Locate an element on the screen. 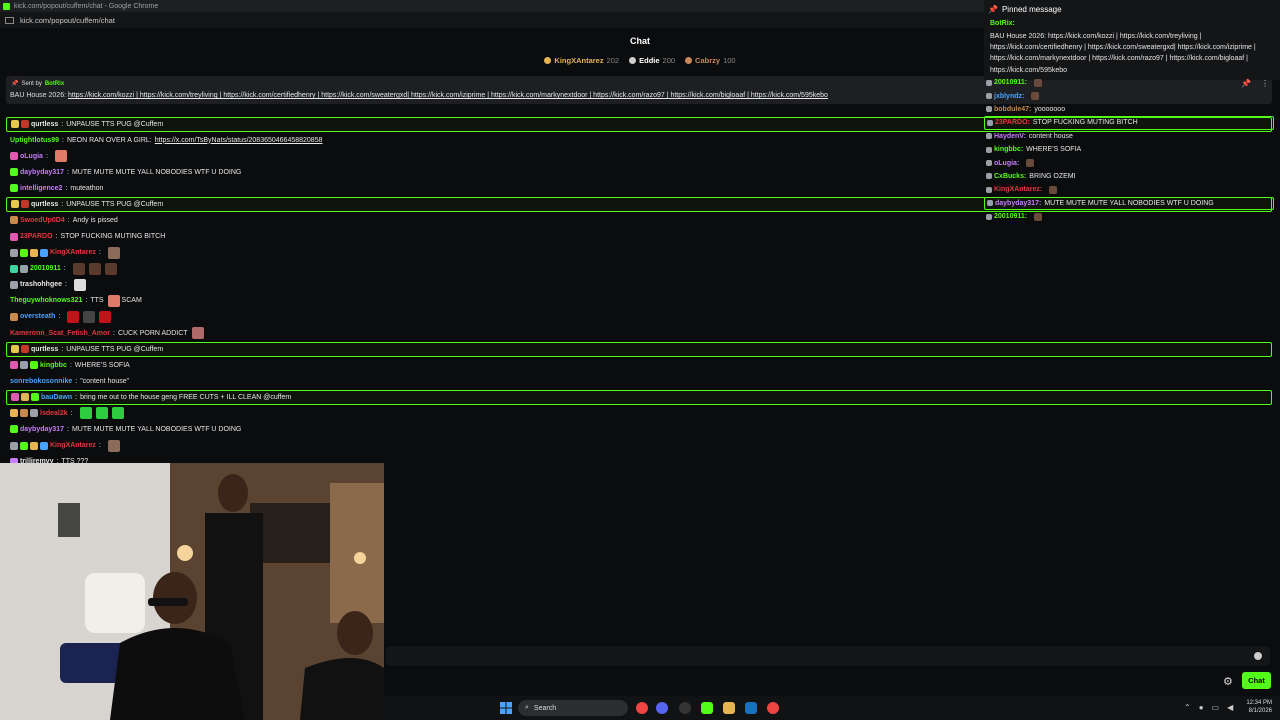 This screenshot has height=720, width=1280. chat-settings-gear-icon: ⚙ is located at coordinates (1229, 681).